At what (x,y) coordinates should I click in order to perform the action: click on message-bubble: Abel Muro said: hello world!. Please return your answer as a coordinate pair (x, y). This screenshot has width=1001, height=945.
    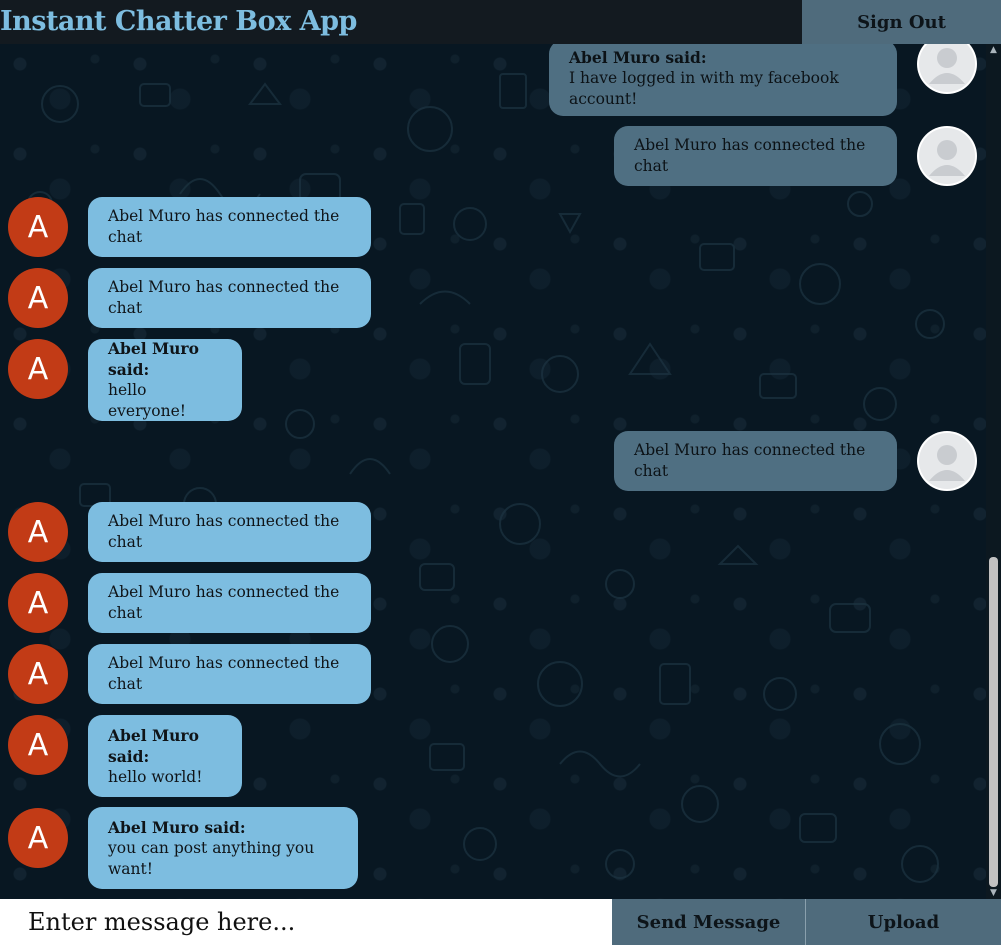
    Looking at the image, I should click on (165, 756).